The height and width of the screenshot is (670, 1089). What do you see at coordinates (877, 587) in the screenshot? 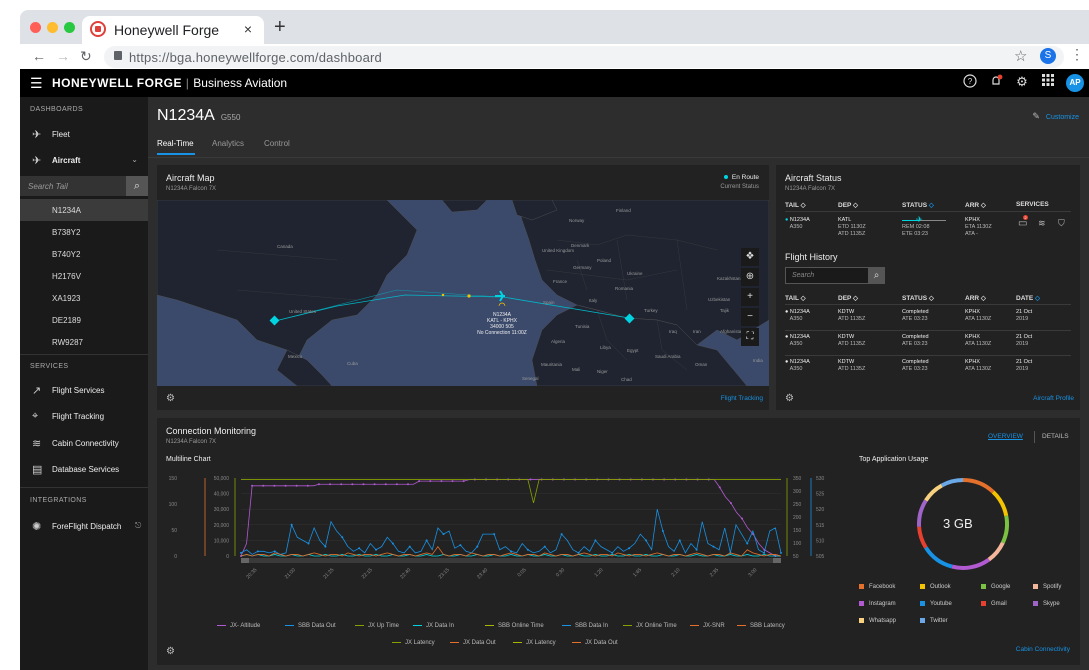
I see `usage-legend-item: Facebook` at bounding box center [877, 587].